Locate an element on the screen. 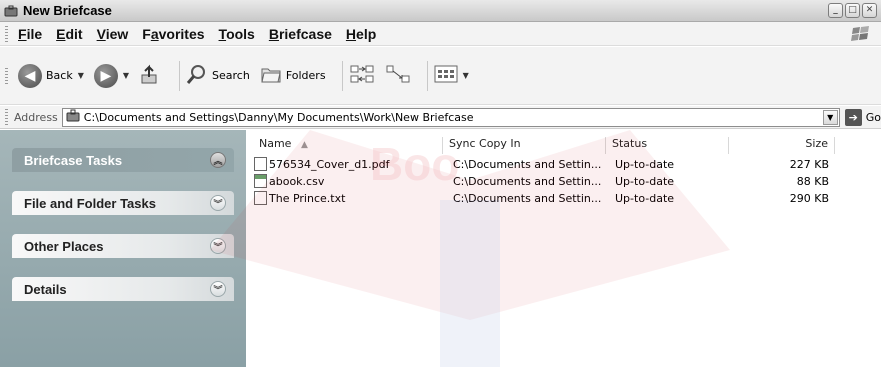 The width and height of the screenshot is (881, 367). column-header-size: Size is located at coordinates (782, 145).